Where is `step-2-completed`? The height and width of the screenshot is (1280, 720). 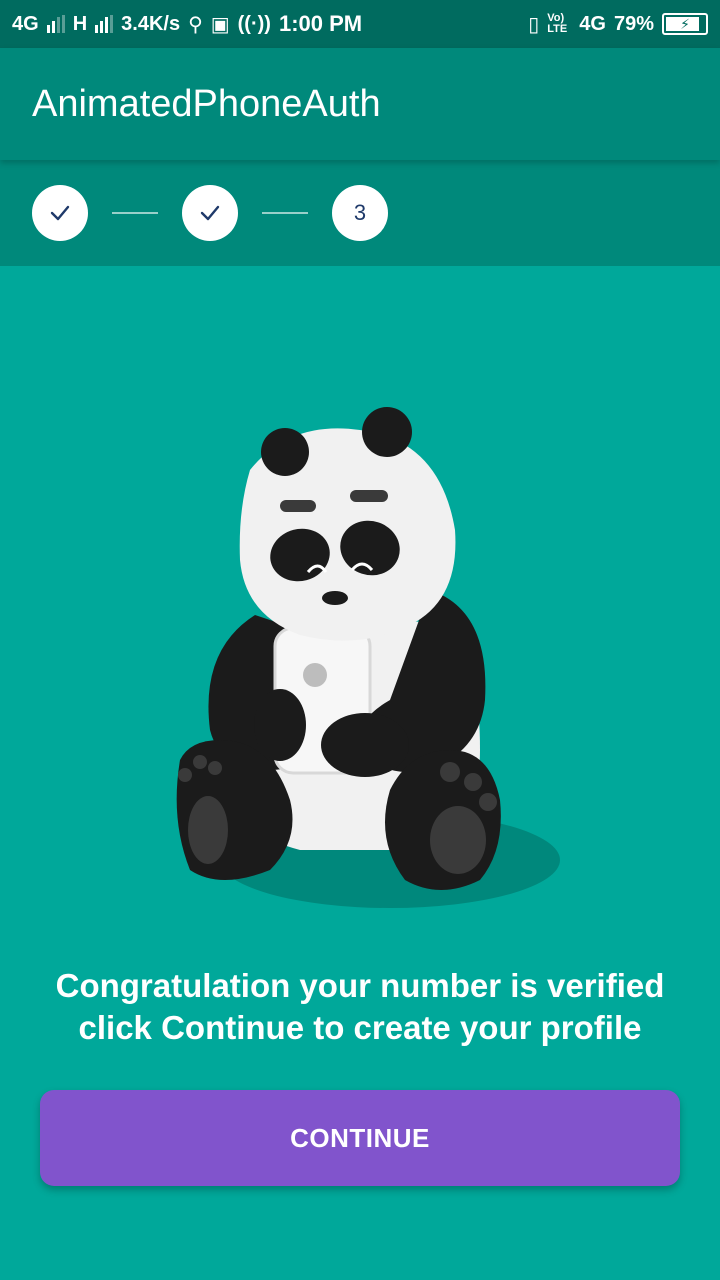 step-2-completed is located at coordinates (210, 213).